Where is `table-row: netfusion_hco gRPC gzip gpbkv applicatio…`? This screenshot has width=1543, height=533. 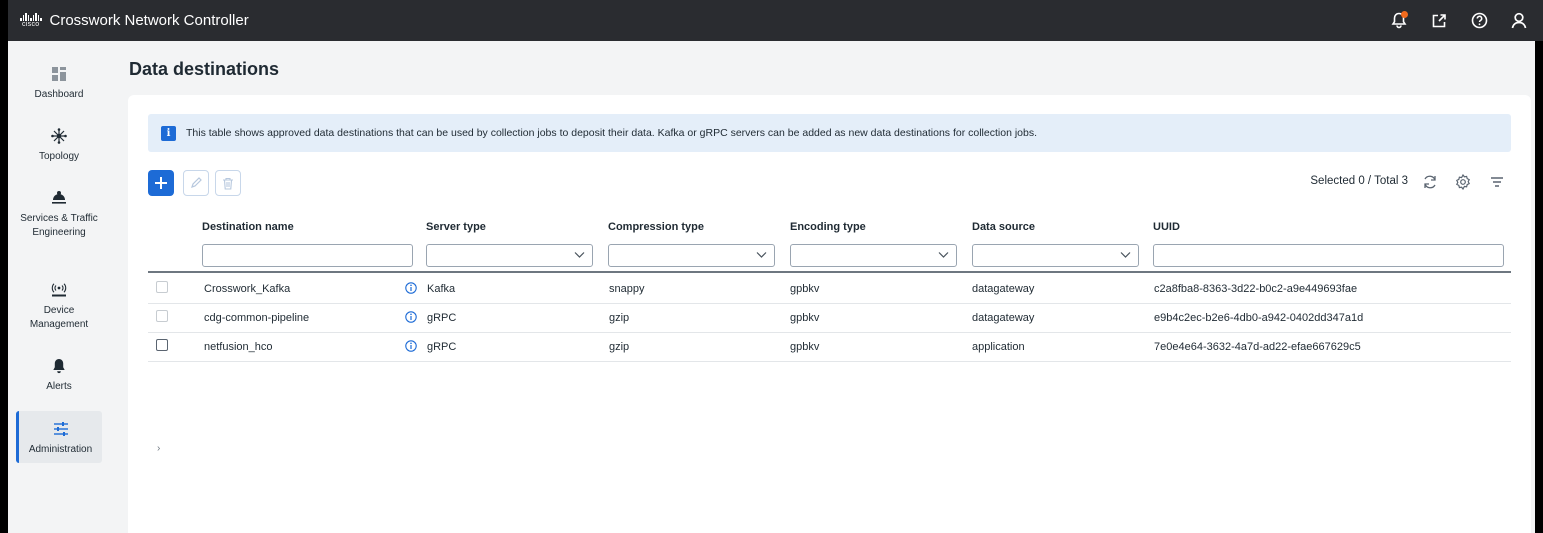 table-row: netfusion_hco gRPC gzip gpbkv applicatio… is located at coordinates (829, 347).